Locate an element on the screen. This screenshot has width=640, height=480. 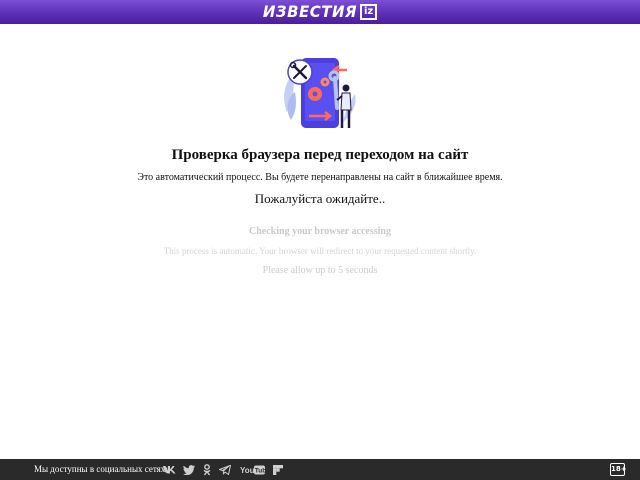
odnoklassniki-icon is located at coordinates (207, 469).